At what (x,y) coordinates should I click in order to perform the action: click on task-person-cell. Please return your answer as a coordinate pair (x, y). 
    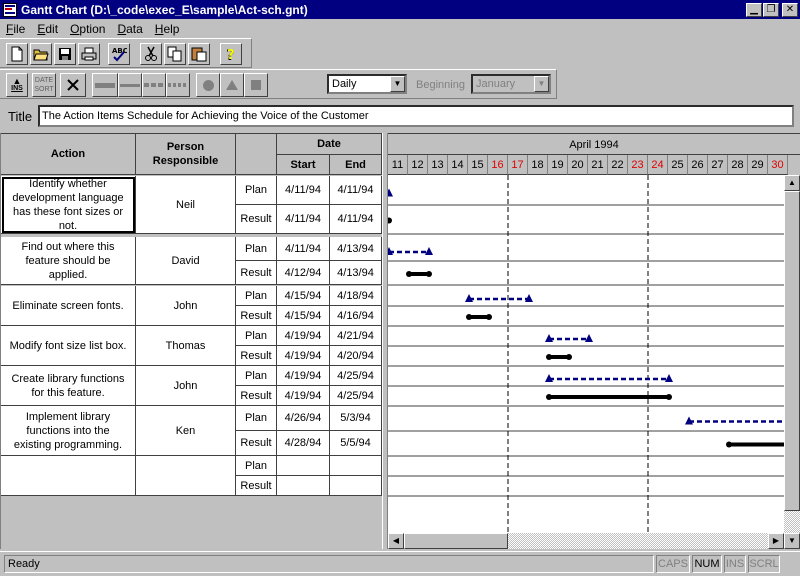
    Looking at the image, I should click on (186, 476).